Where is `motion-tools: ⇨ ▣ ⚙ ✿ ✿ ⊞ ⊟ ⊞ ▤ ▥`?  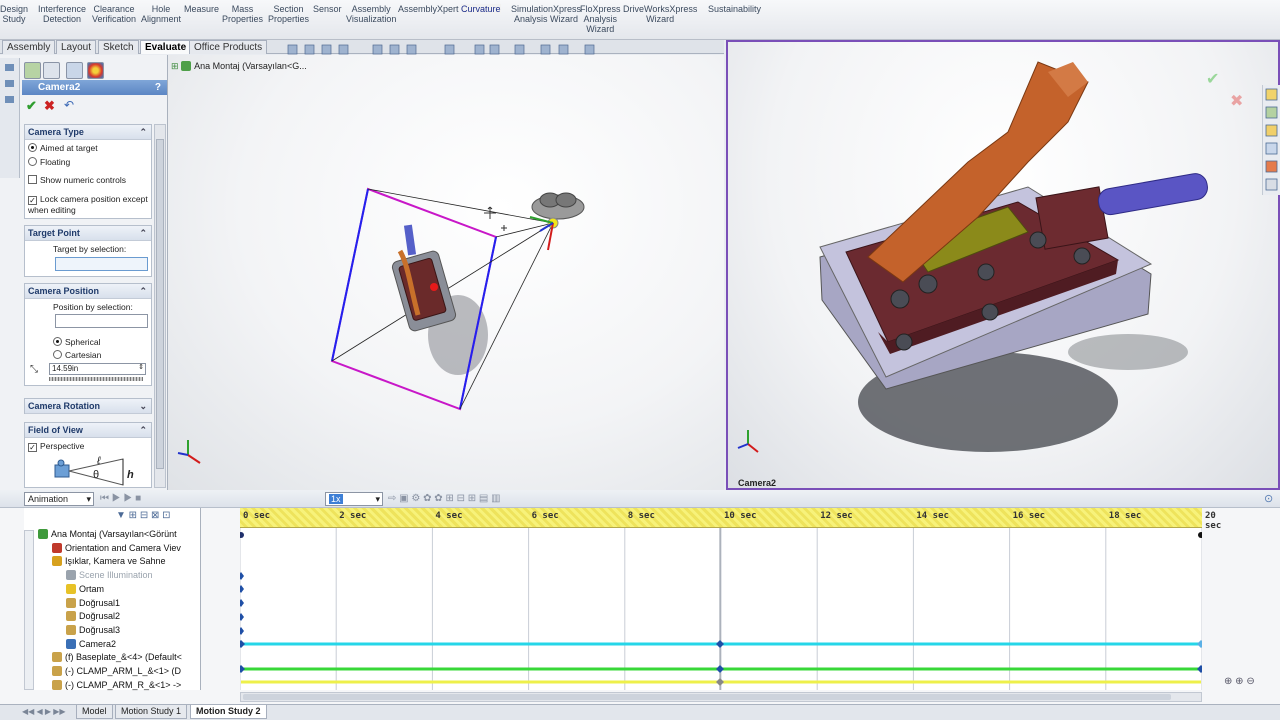 motion-tools: ⇨ ▣ ⚙ ✿ ✿ ⊞ ⊟ ⊞ ▤ ▥ is located at coordinates (488, 499).